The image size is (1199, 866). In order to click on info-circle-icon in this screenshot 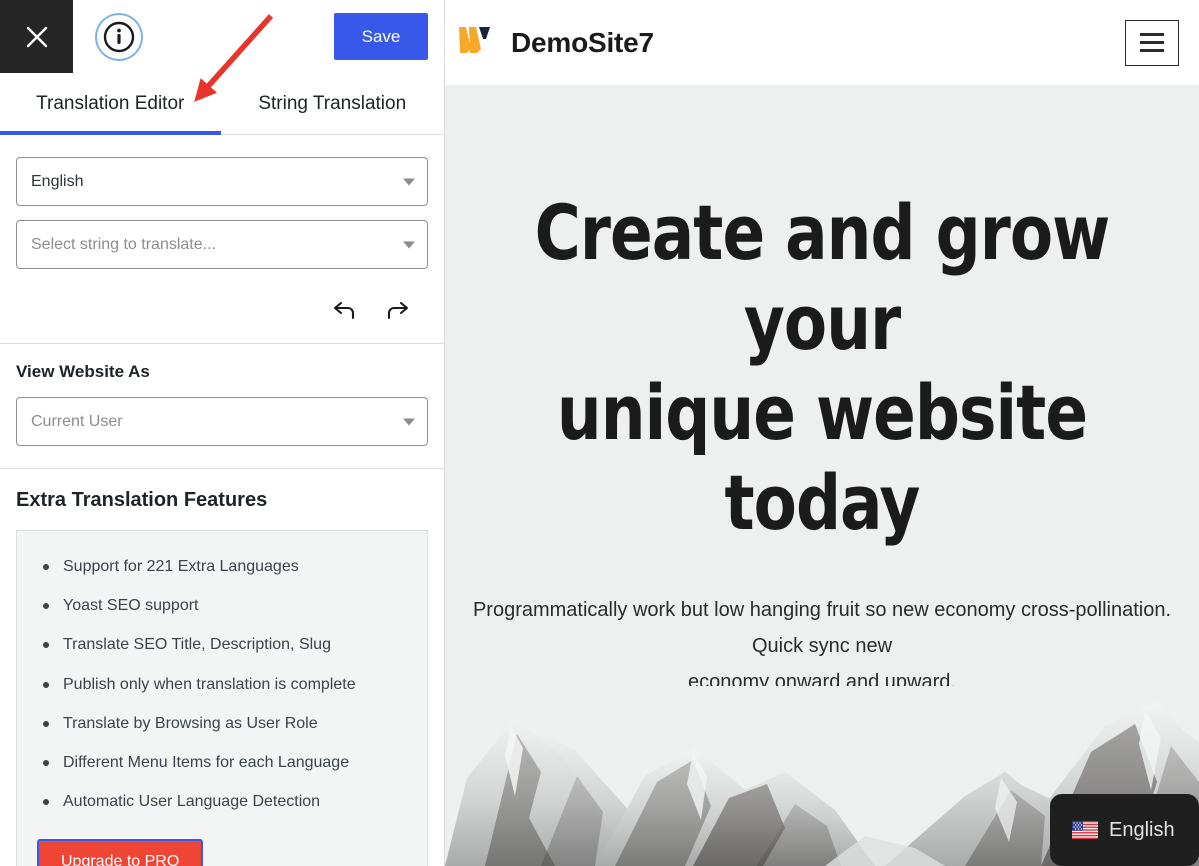, I will do `click(119, 37)`.